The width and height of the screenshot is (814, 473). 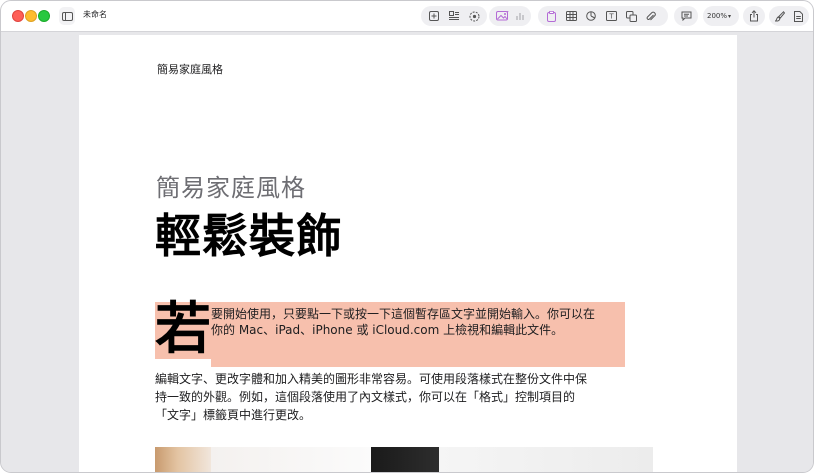 I want to click on text-box-button: T, so click(x=611, y=16).